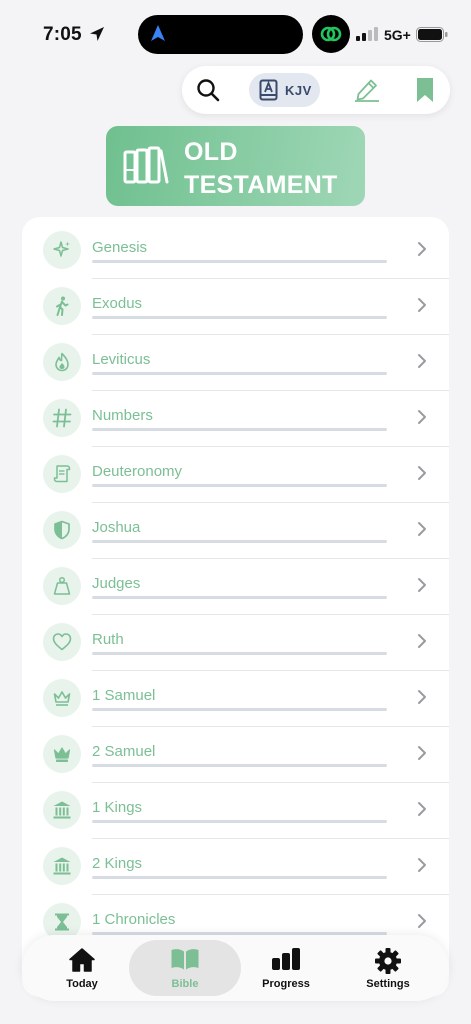 The height and width of the screenshot is (1024, 471). Describe the element at coordinates (158, 33) in the screenshot. I see `navigation-arrow-icon` at that location.